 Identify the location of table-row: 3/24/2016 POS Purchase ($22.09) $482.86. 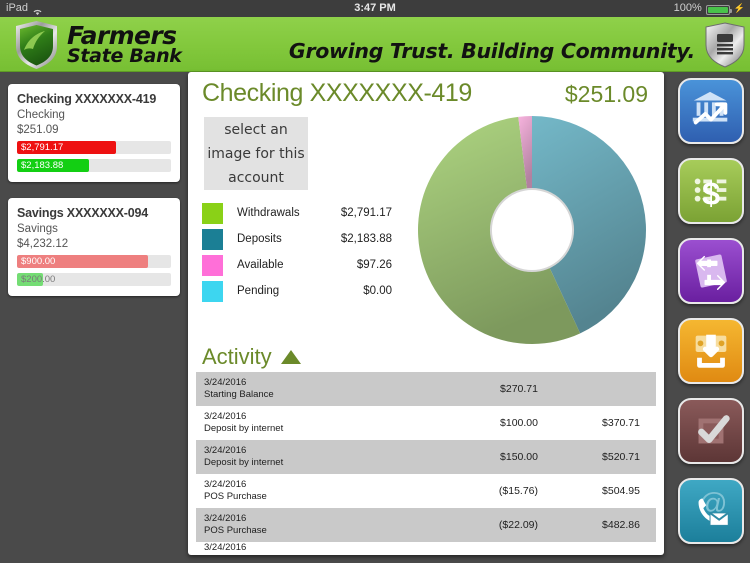
(426, 525).